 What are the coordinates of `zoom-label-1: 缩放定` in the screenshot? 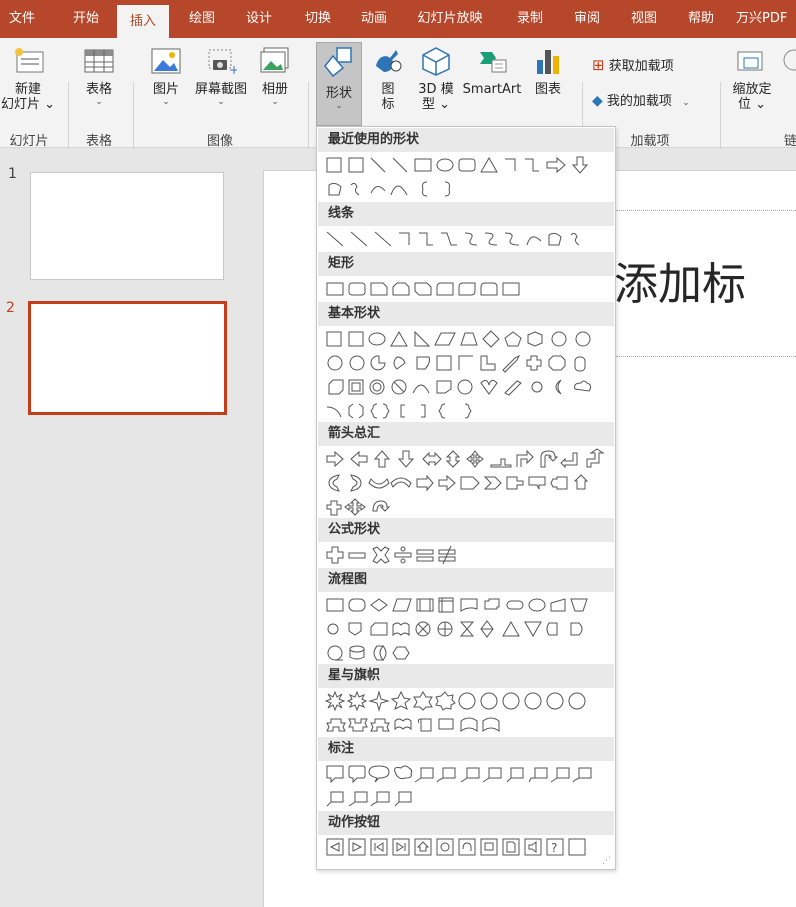 It's located at (752, 89).